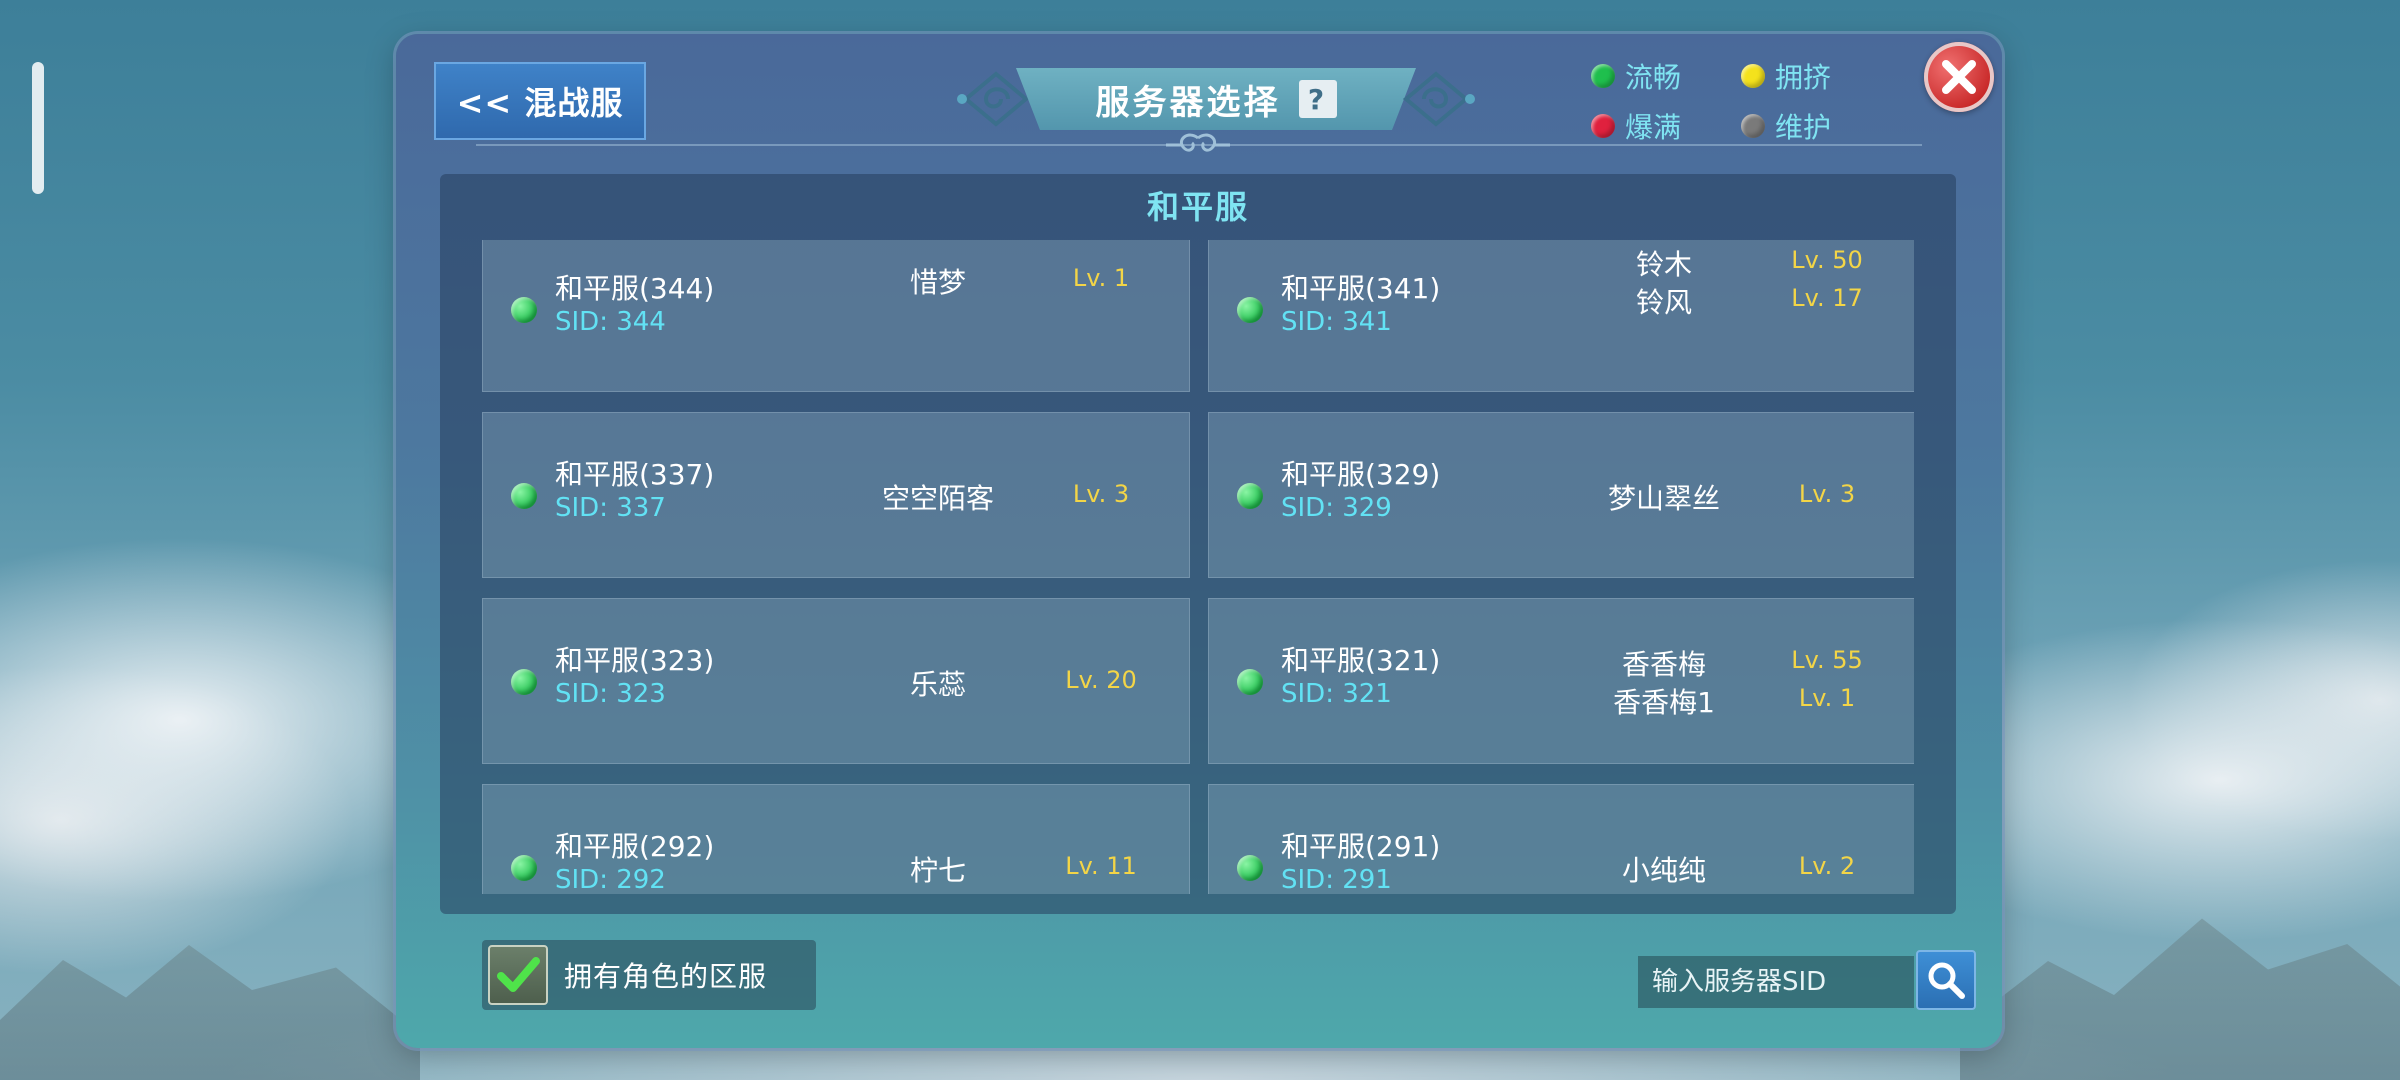 This screenshot has height=1080, width=2400. Describe the element at coordinates (1663, 664) in the screenshot. I see `character-name: 香香梅` at that location.